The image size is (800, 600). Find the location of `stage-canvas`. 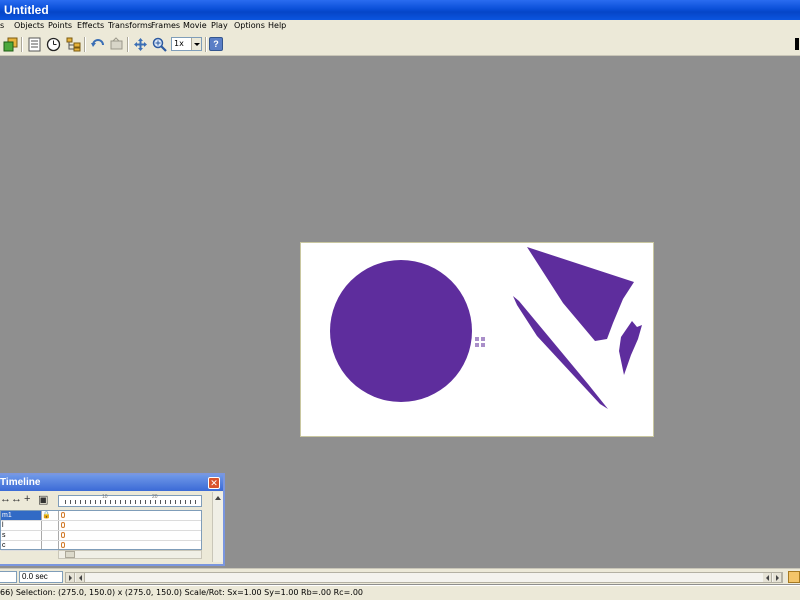

stage-canvas is located at coordinates (477, 339).